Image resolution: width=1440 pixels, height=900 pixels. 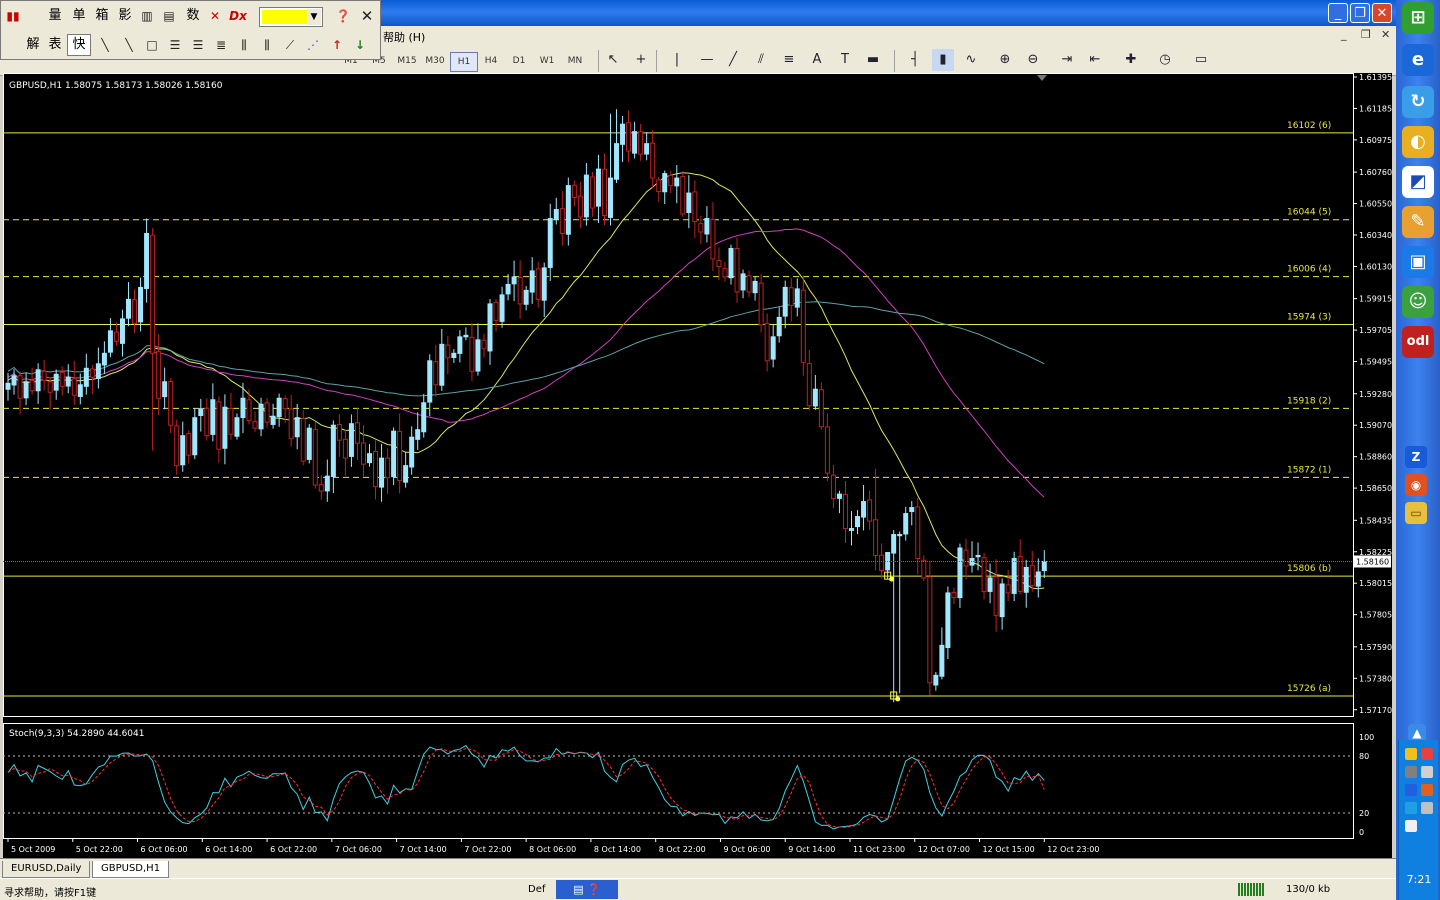 I want to click on ray-icon: ╲, so click(x=129, y=45).